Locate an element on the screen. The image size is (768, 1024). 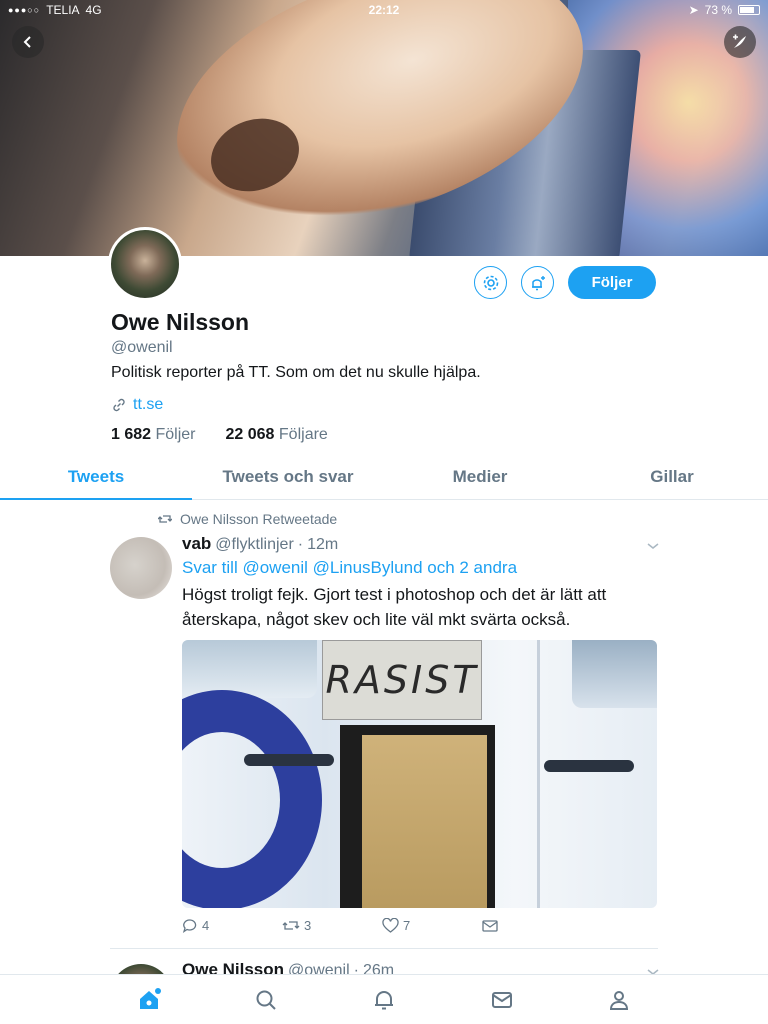
image-van-window-left is located at coordinates (249, 669).